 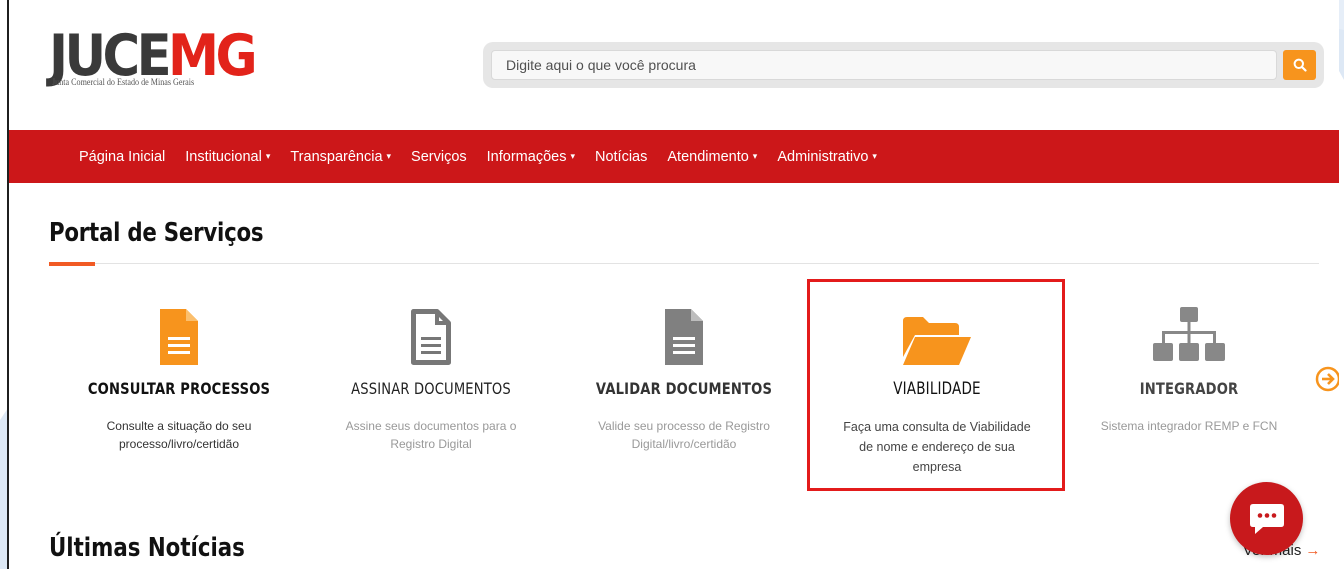 I want to click on nav-item-pagina-inicial: Página Inicial, so click(x=122, y=156).